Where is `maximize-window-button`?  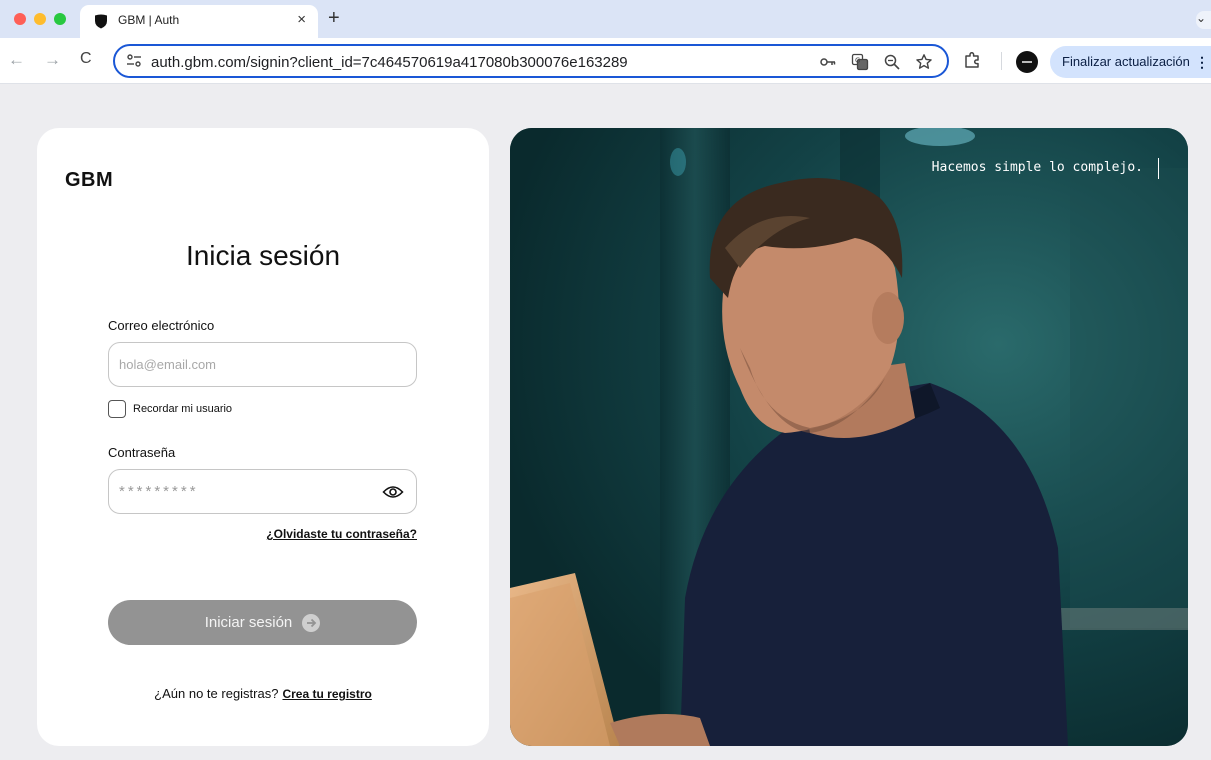 maximize-window-button is located at coordinates (60, 19).